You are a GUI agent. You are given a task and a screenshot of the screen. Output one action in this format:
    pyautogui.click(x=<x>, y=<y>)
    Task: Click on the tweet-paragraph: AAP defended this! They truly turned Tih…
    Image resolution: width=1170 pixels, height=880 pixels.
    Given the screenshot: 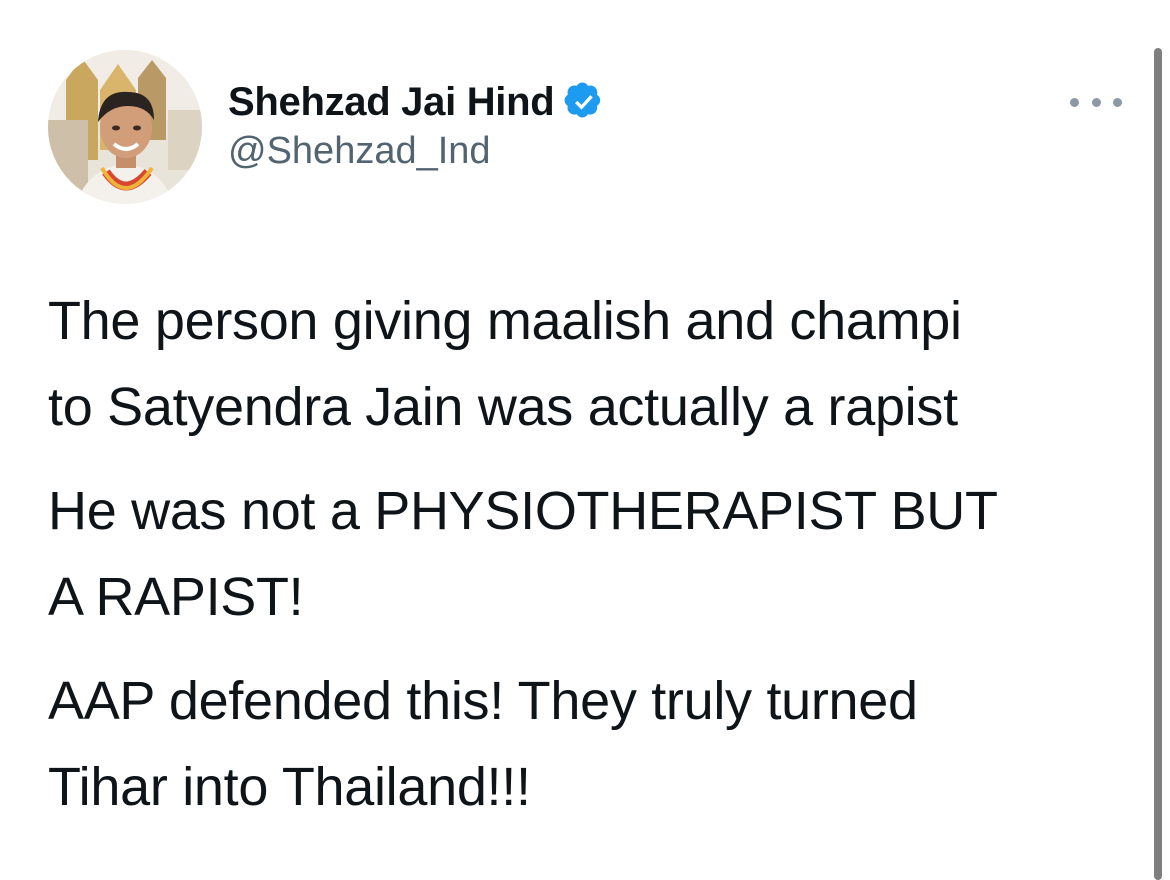 What is the action you would take?
    pyautogui.click(x=483, y=744)
    